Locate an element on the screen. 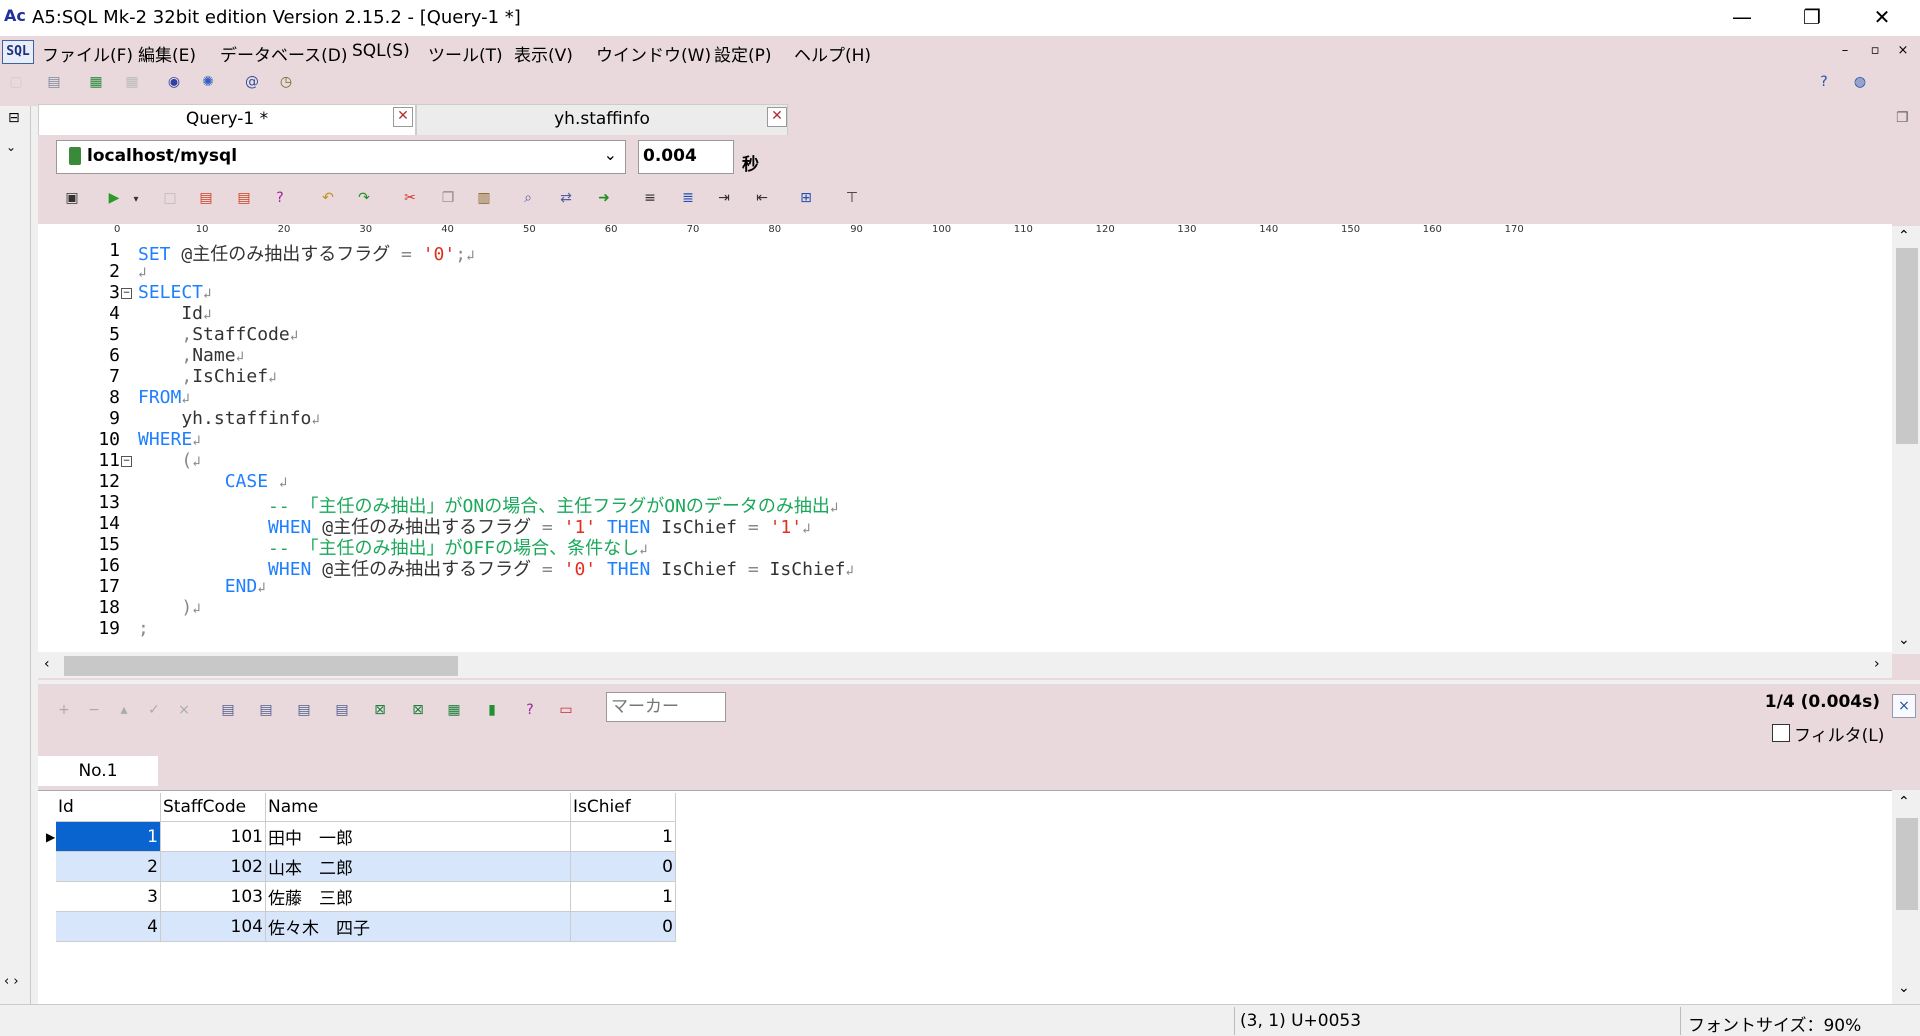  grid-cell: 101 is located at coordinates (213, 836).